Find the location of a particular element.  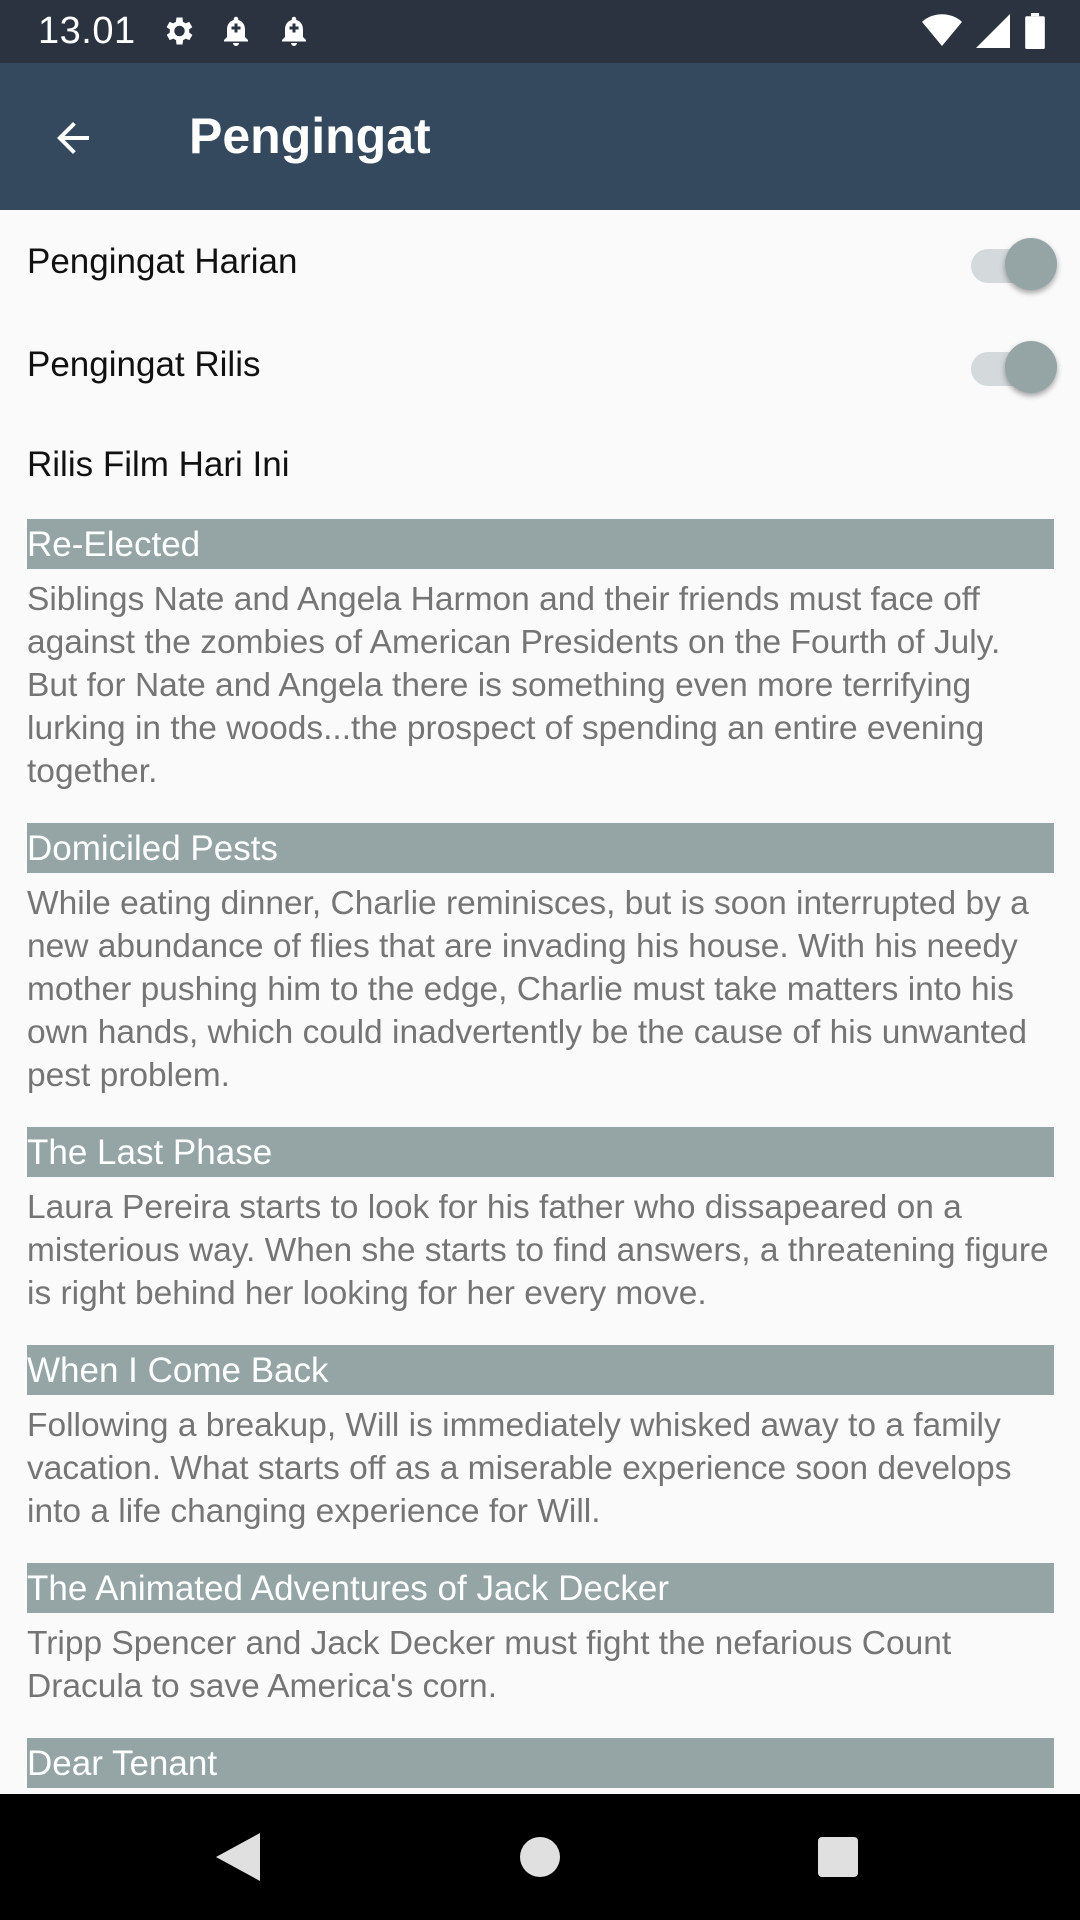

list-item: Dear Tenant is located at coordinates (540, 1763).